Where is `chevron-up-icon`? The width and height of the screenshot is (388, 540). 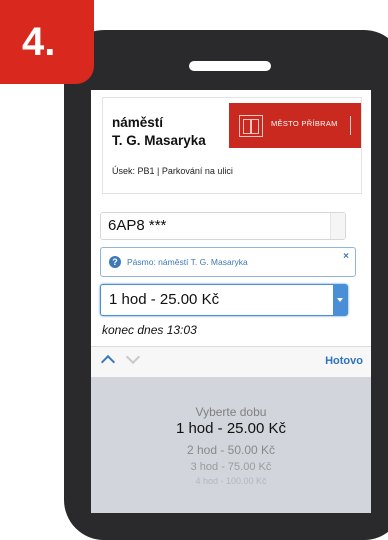
chevron-up-icon is located at coordinates (108, 362).